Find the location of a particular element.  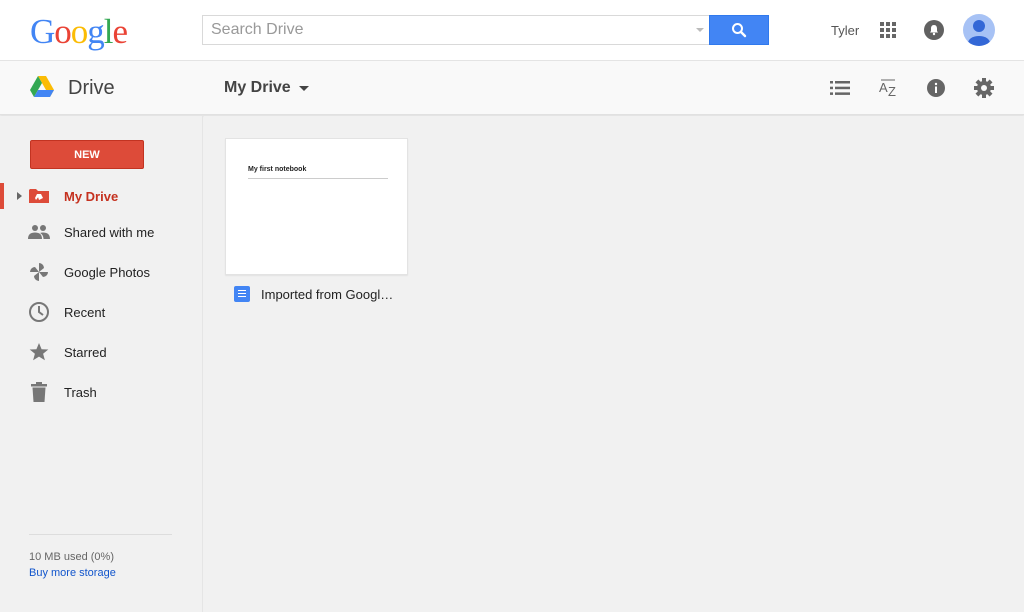

sidebar-item-label: Google Photos is located at coordinates (107, 272).